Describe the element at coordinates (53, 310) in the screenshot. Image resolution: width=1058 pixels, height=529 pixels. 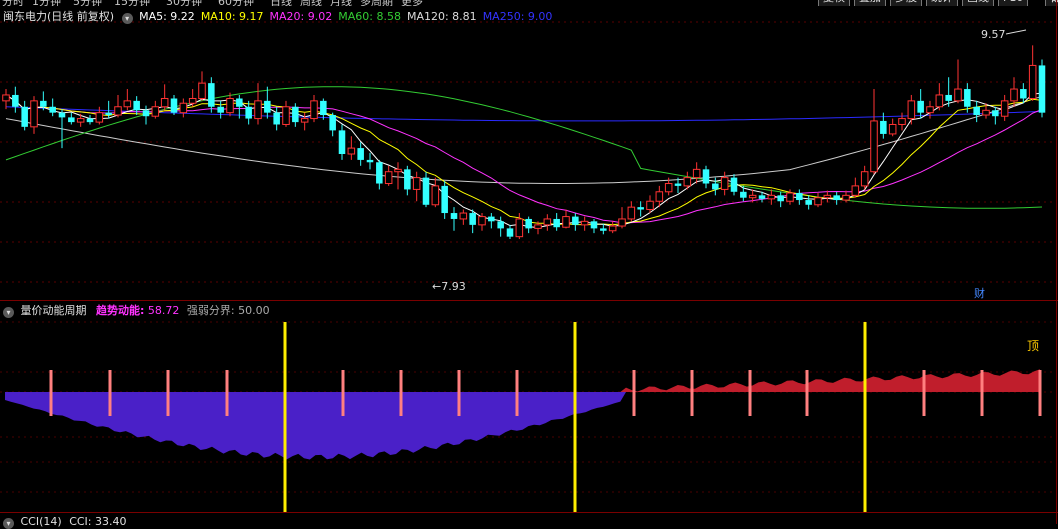
I see `sub-panel-title: 量价动能周期` at that location.